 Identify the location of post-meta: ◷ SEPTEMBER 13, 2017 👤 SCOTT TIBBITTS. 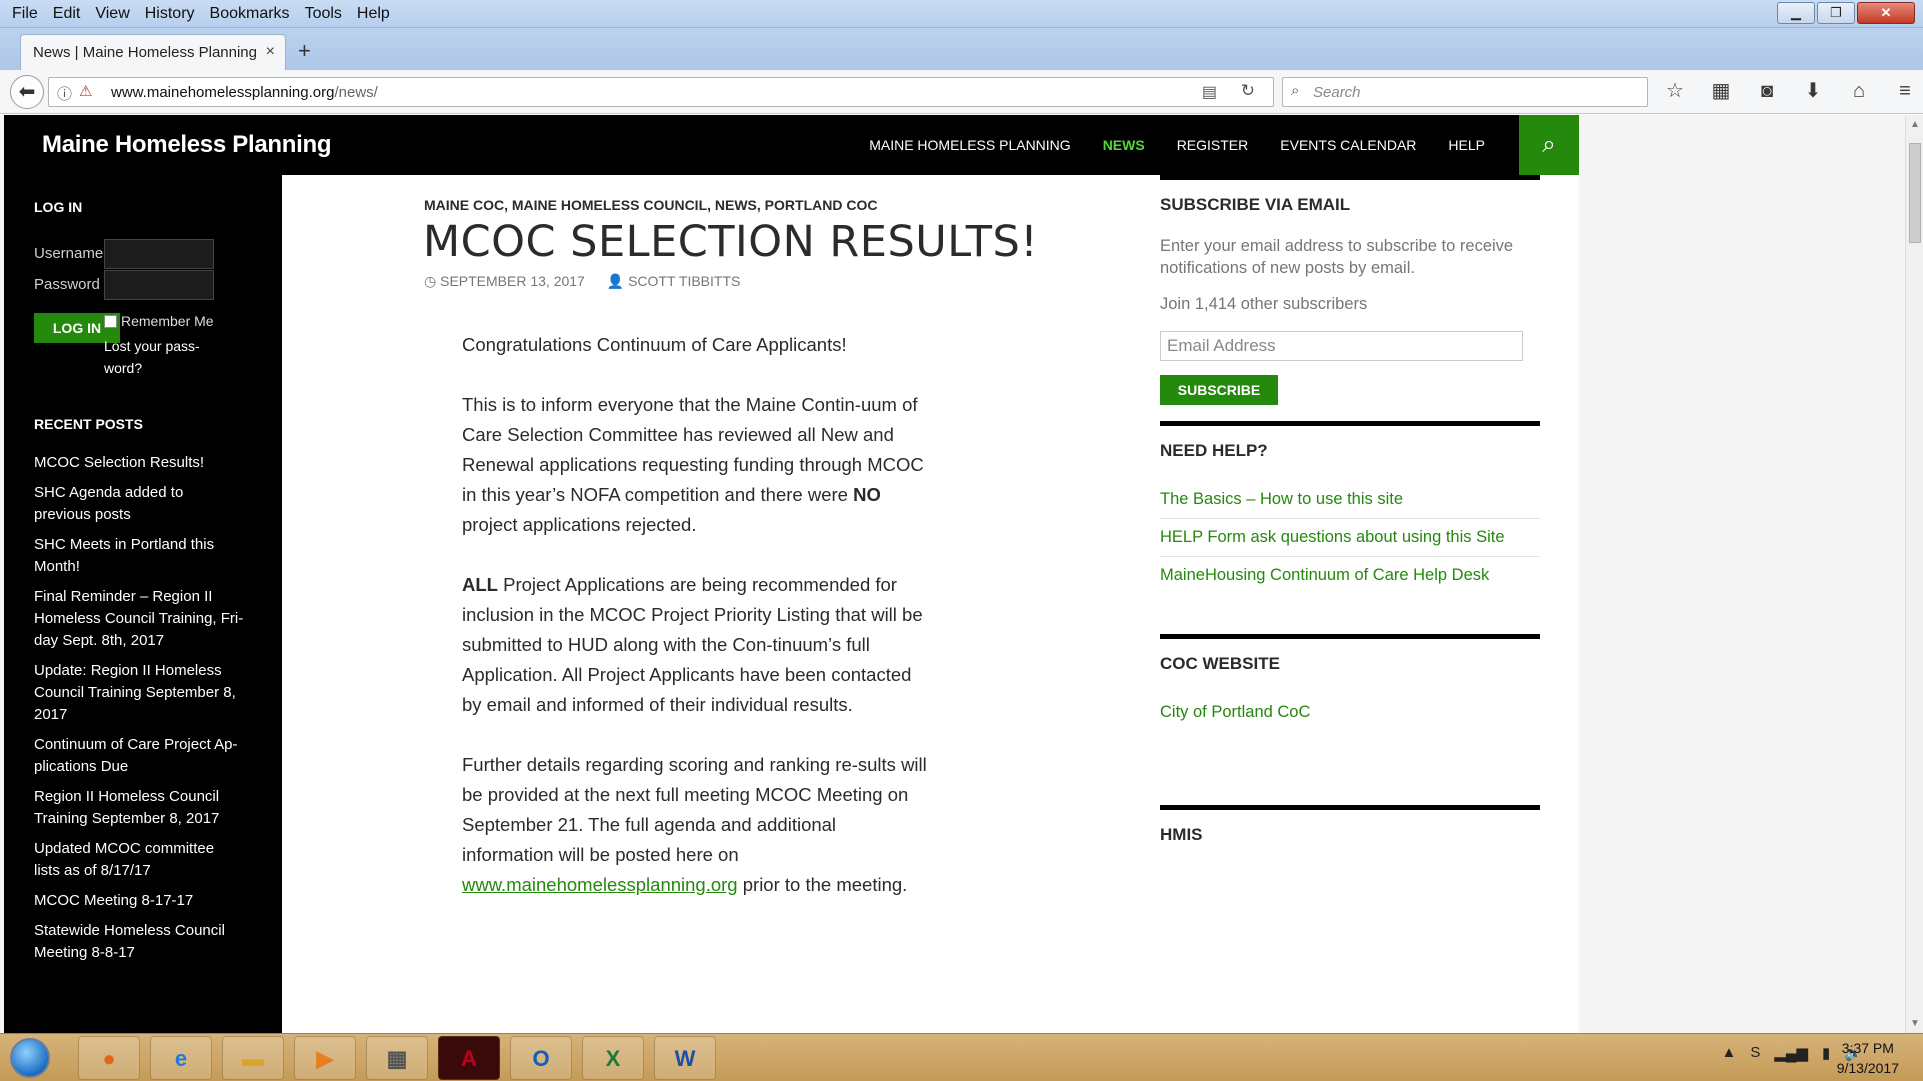
(582, 281).